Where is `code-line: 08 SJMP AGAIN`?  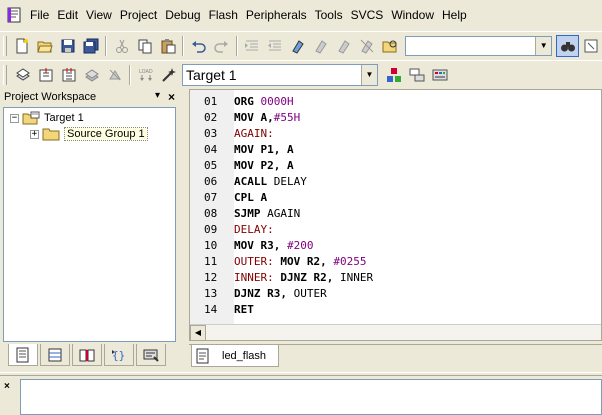
code-line: 08 SJMP AGAIN is located at coordinates (395, 214).